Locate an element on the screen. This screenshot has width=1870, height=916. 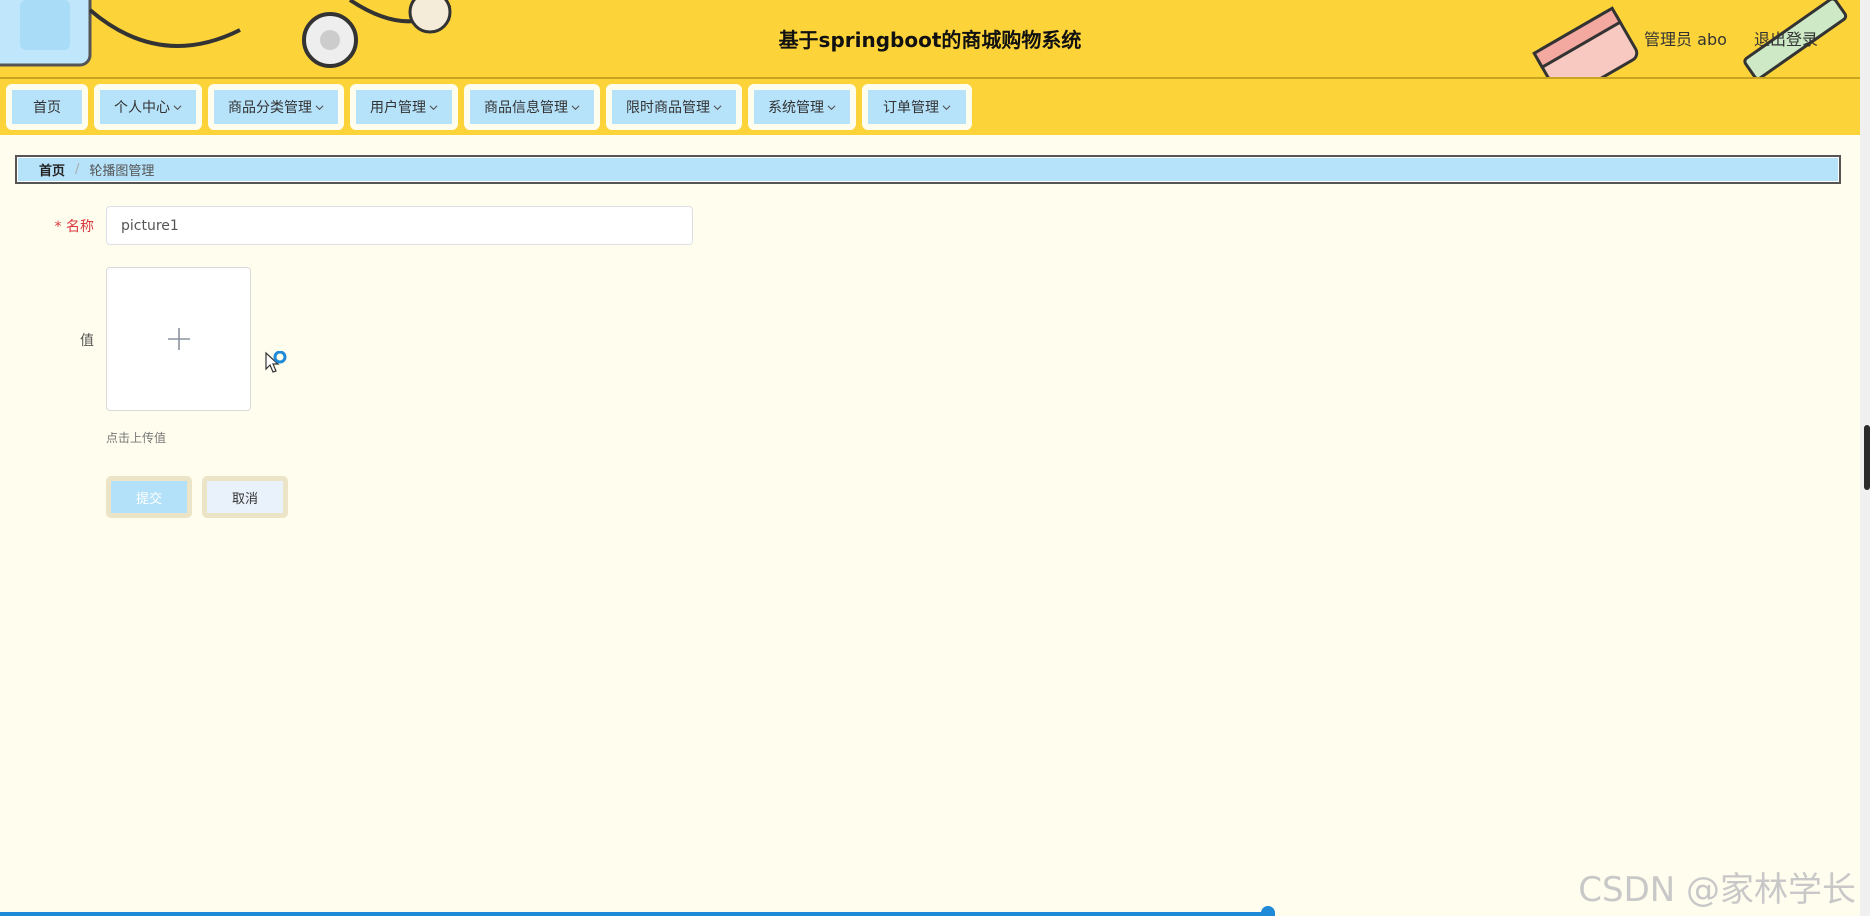
nav-item-label: 商品信息管理 is located at coordinates (526, 108).